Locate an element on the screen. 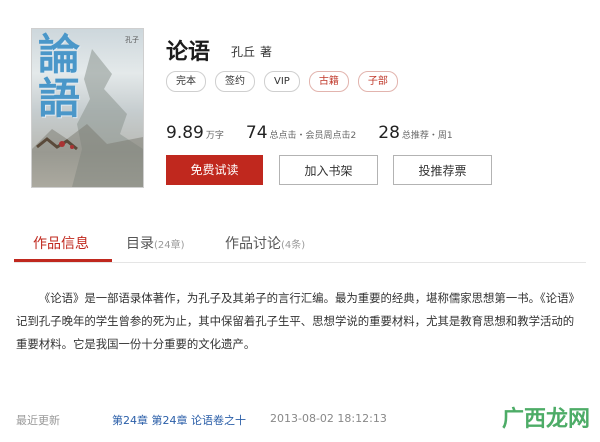 Image resolution: width=600 pixels, height=442 pixels. cover-subtitle: 孔子 is located at coordinates (132, 40).